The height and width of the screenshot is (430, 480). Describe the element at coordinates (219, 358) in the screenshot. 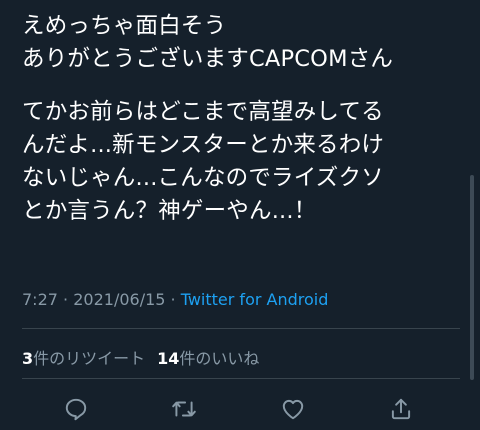

I see `likes-label: 件のいいね` at that location.